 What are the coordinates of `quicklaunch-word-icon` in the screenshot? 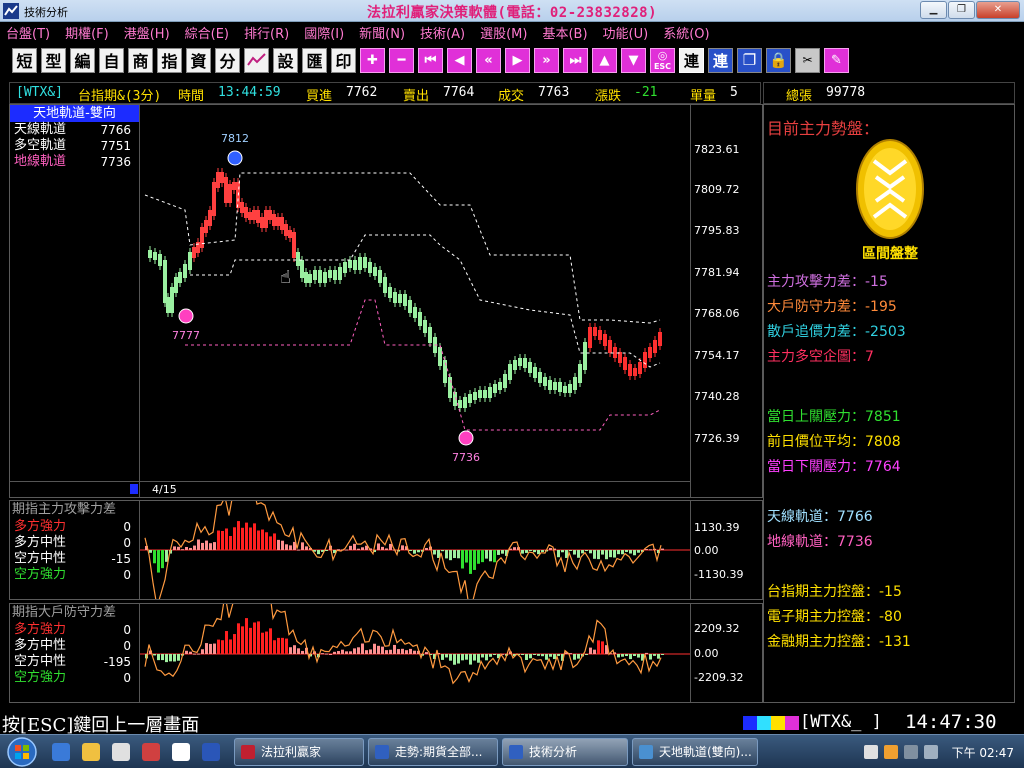 It's located at (211, 752).